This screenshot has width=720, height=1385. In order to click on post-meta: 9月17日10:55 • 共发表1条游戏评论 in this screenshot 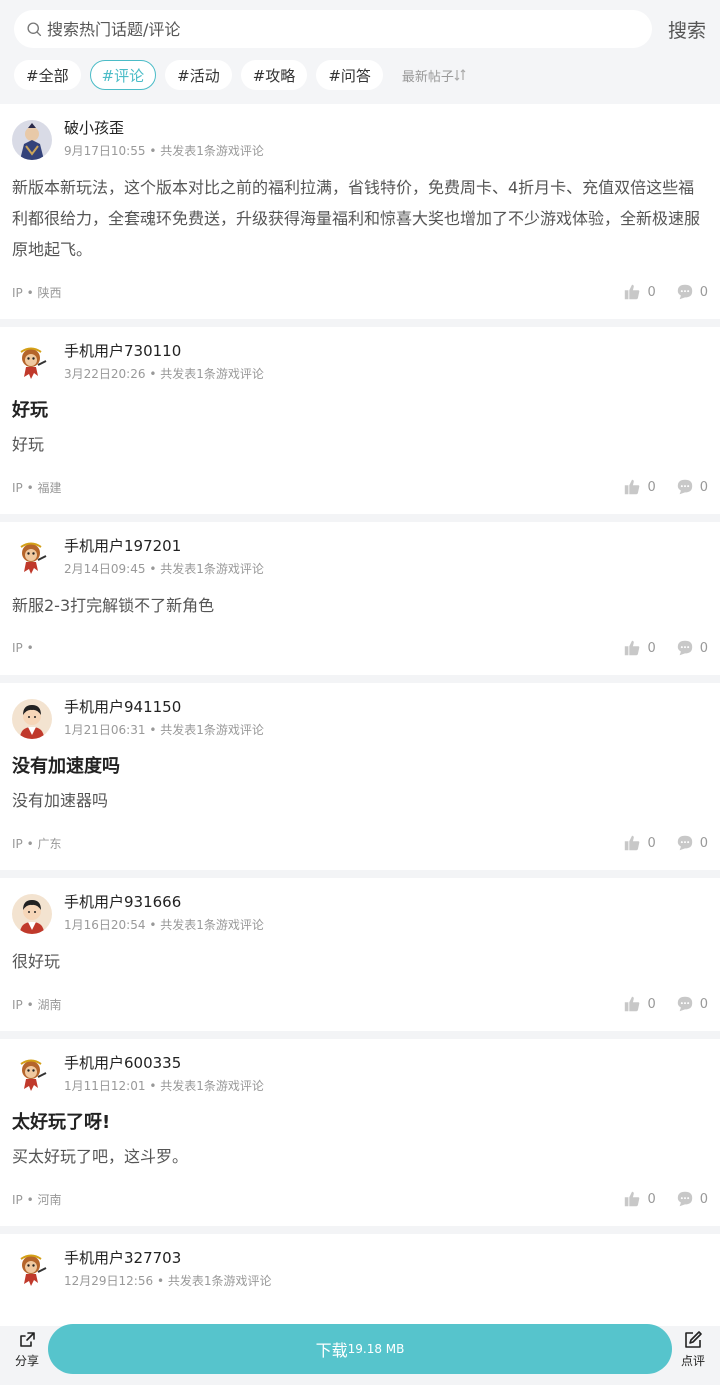, I will do `click(164, 151)`.